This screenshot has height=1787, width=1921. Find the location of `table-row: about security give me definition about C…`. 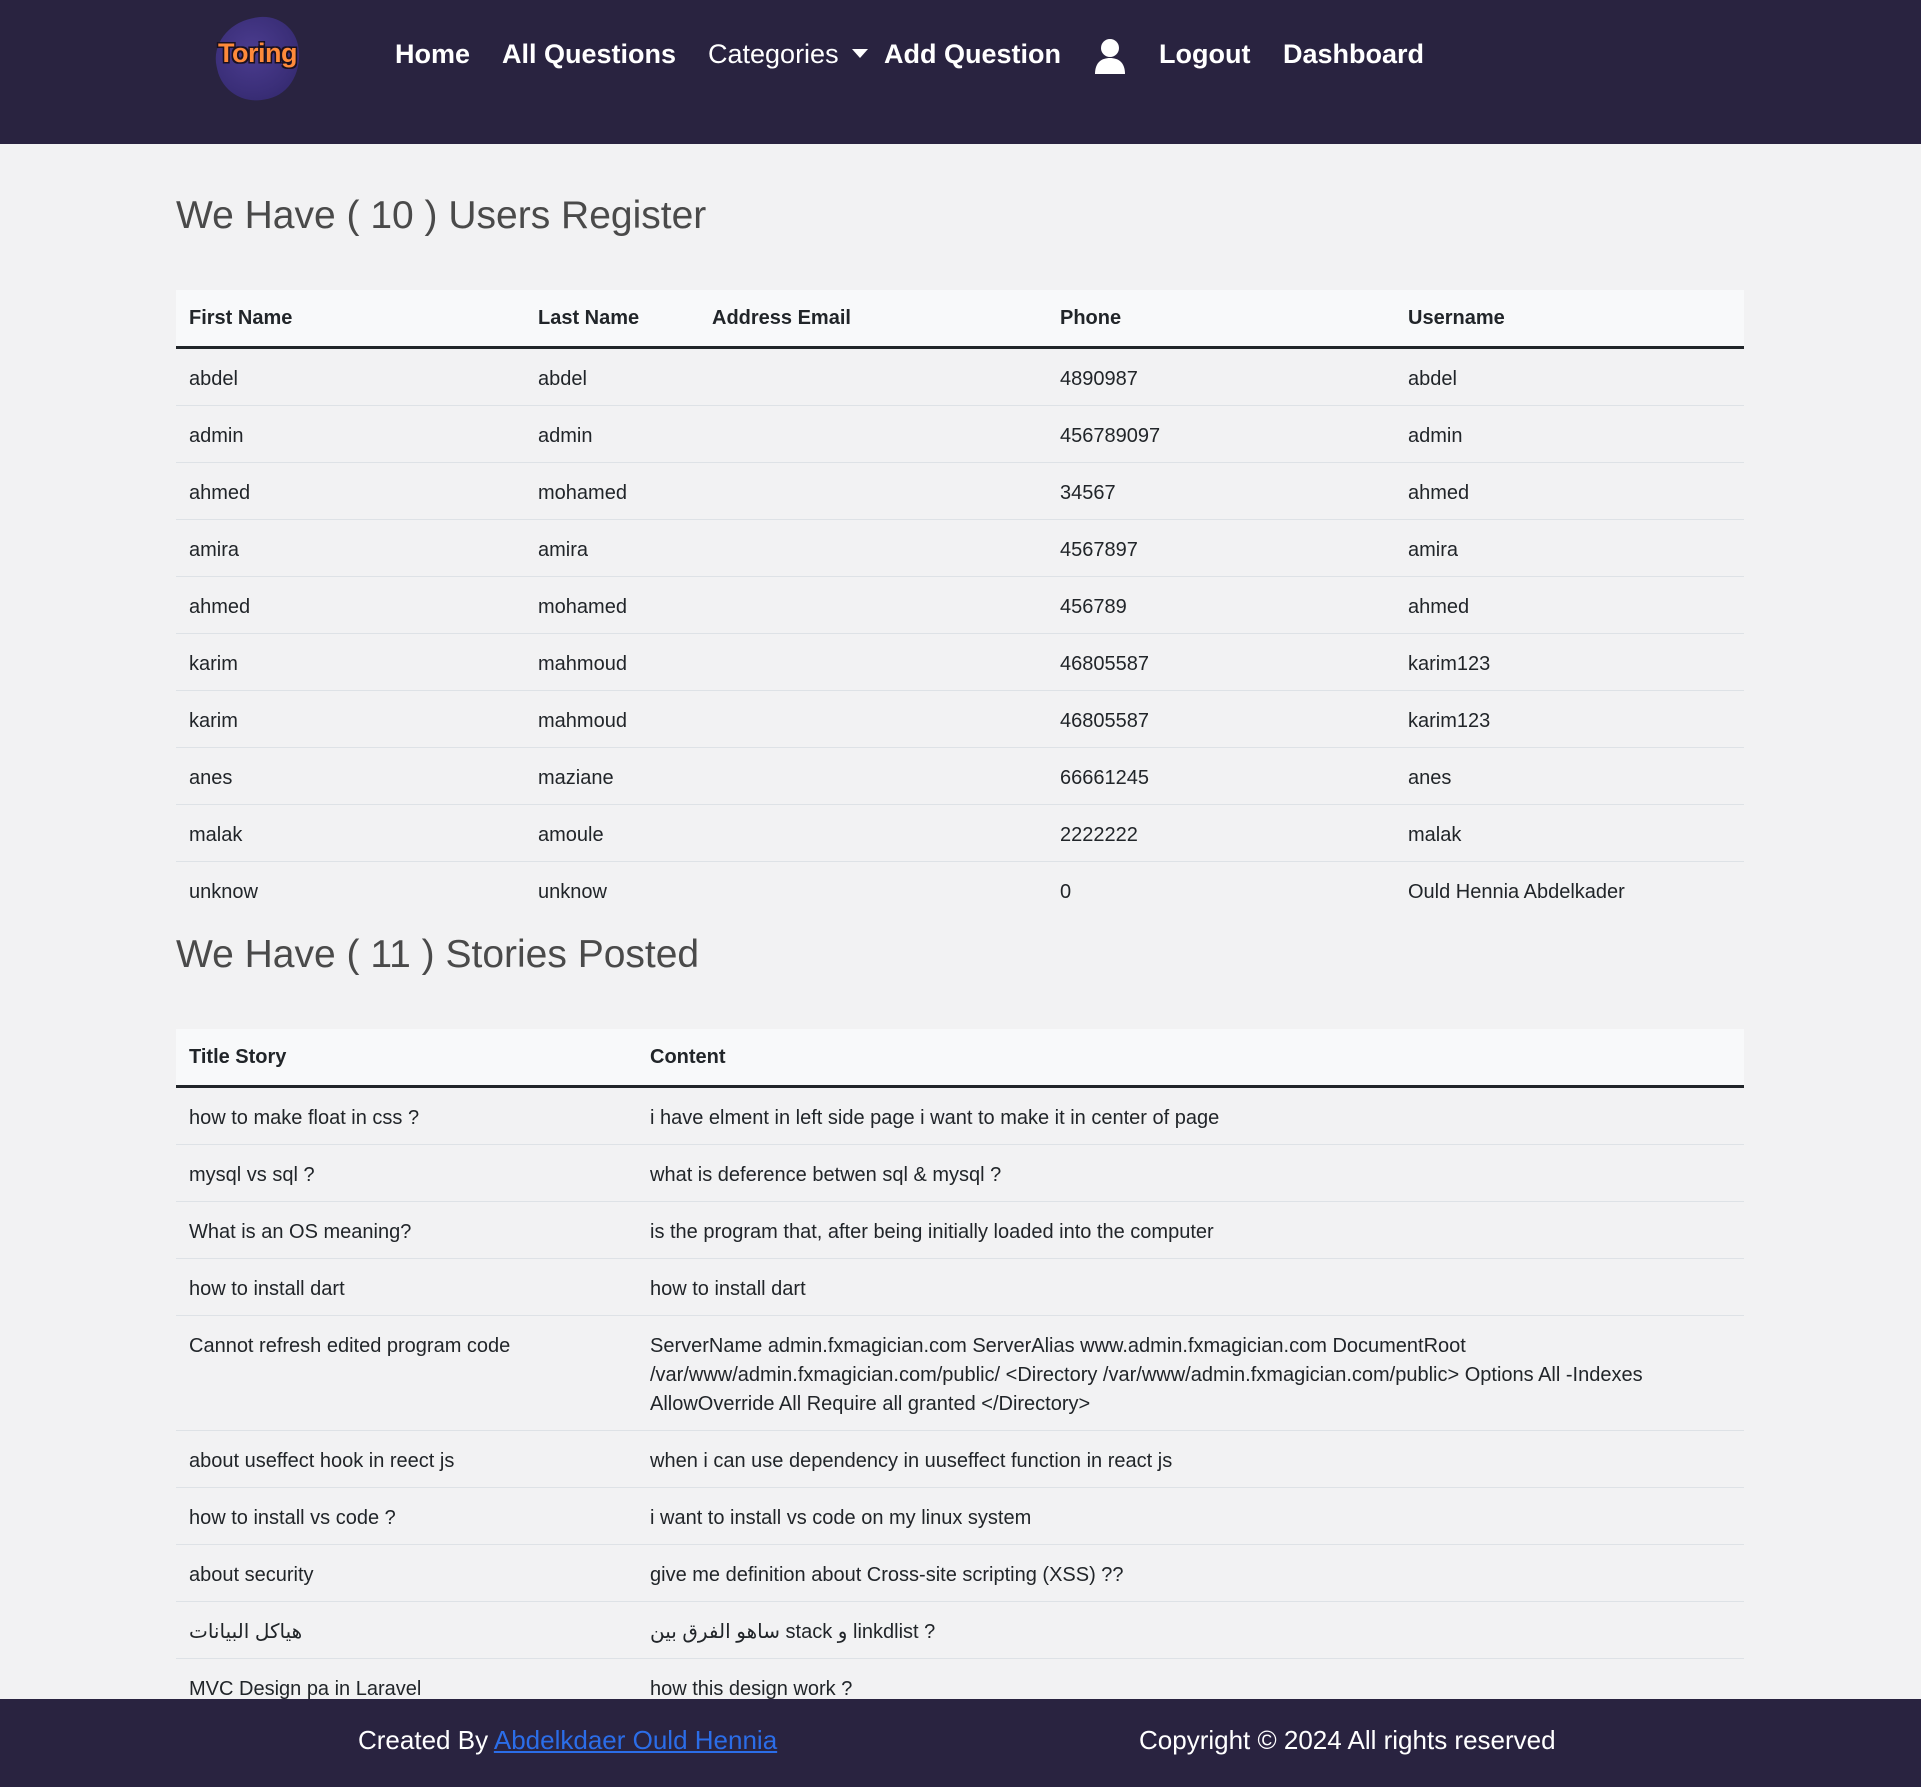

table-row: about security give me definition about C… is located at coordinates (960, 1573).